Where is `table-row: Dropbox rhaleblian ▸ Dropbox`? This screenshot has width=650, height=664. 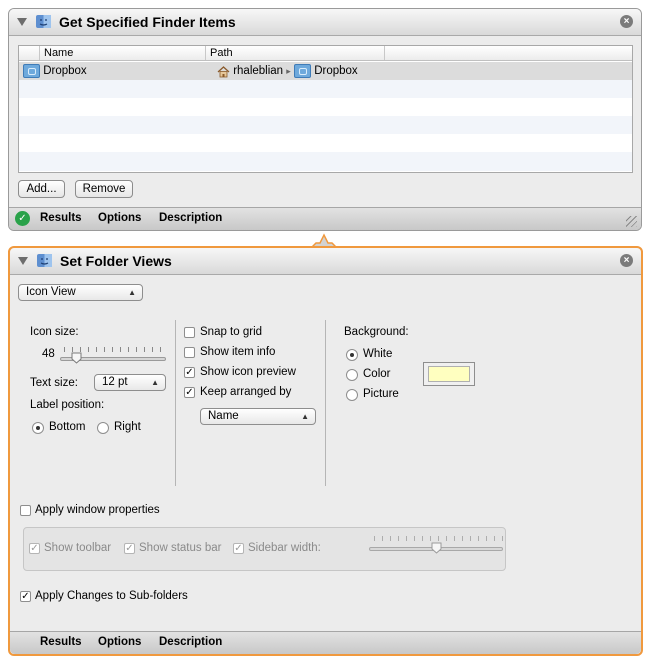 table-row: Dropbox rhaleblian ▸ Dropbox is located at coordinates (325, 71).